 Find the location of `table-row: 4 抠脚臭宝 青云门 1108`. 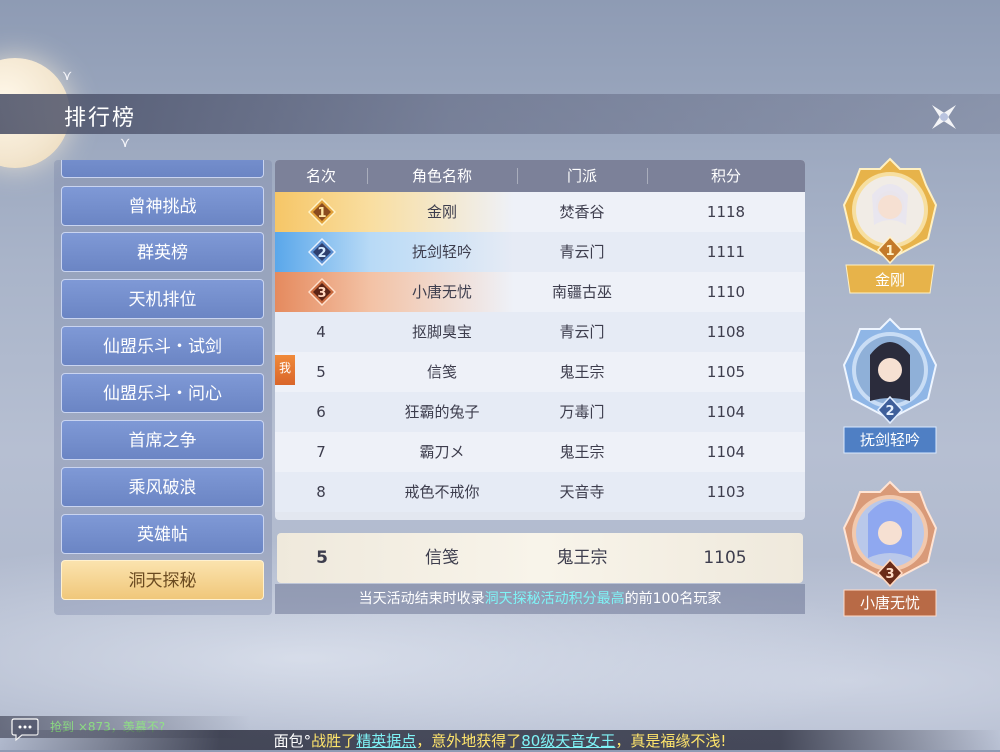

table-row: 4 抠脚臭宝 青云门 1108 is located at coordinates (540, 332).